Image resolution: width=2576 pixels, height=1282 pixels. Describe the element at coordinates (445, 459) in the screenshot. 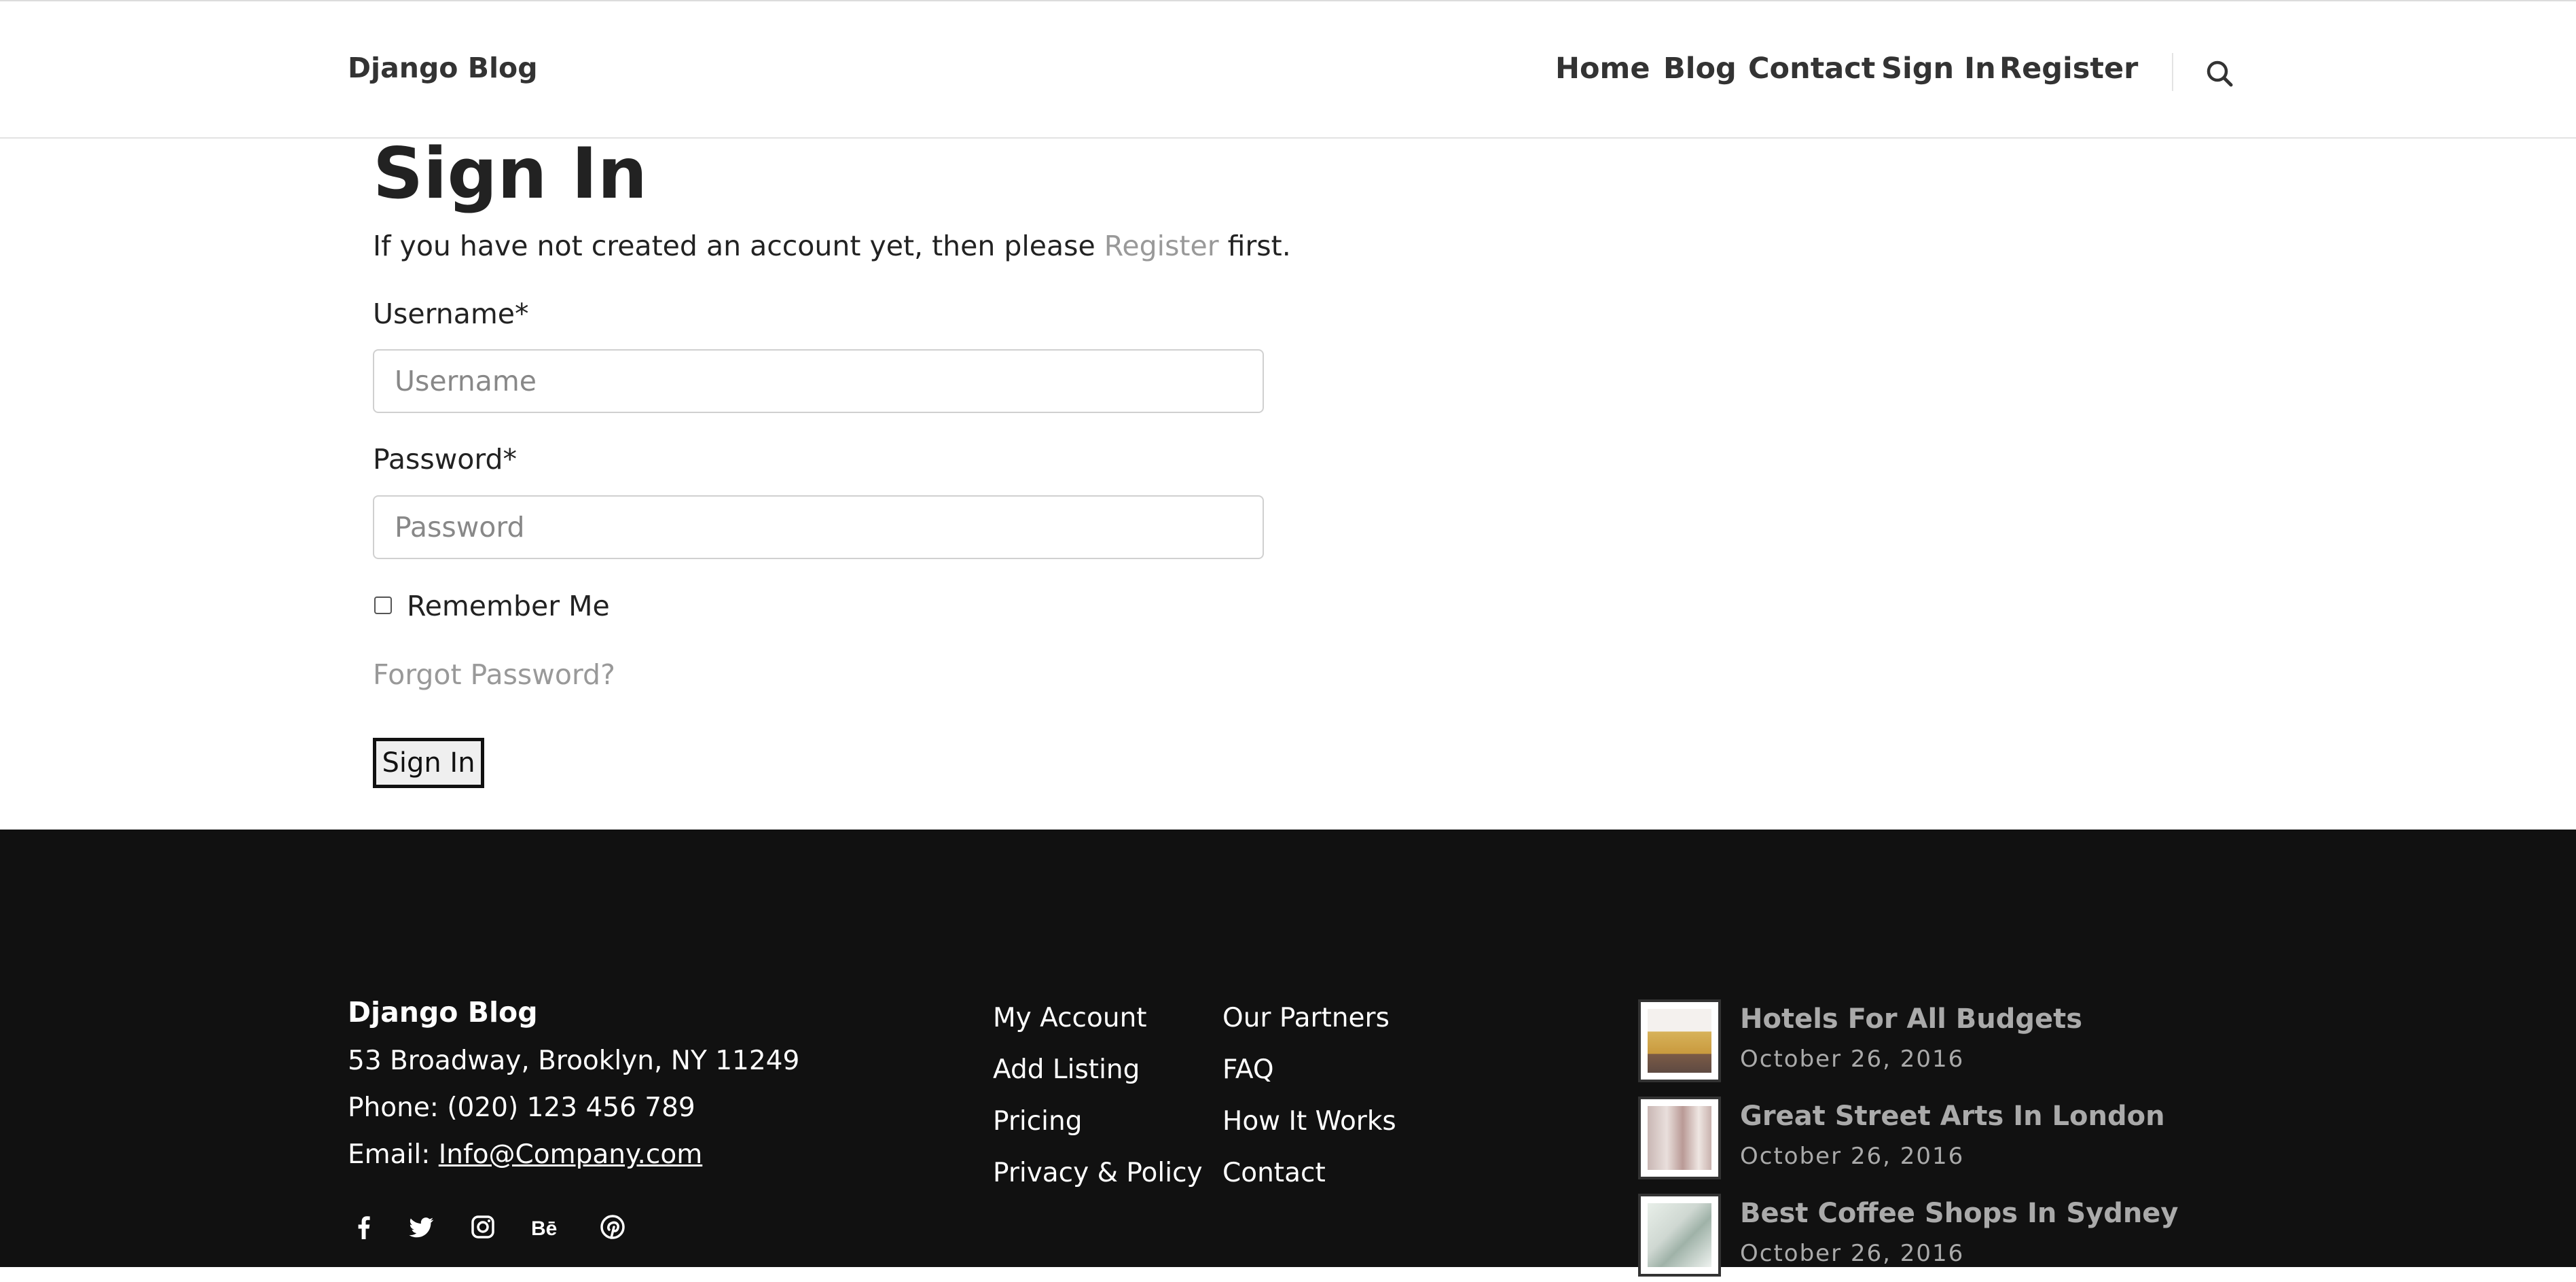

I see `password-label: Password*` at that location.